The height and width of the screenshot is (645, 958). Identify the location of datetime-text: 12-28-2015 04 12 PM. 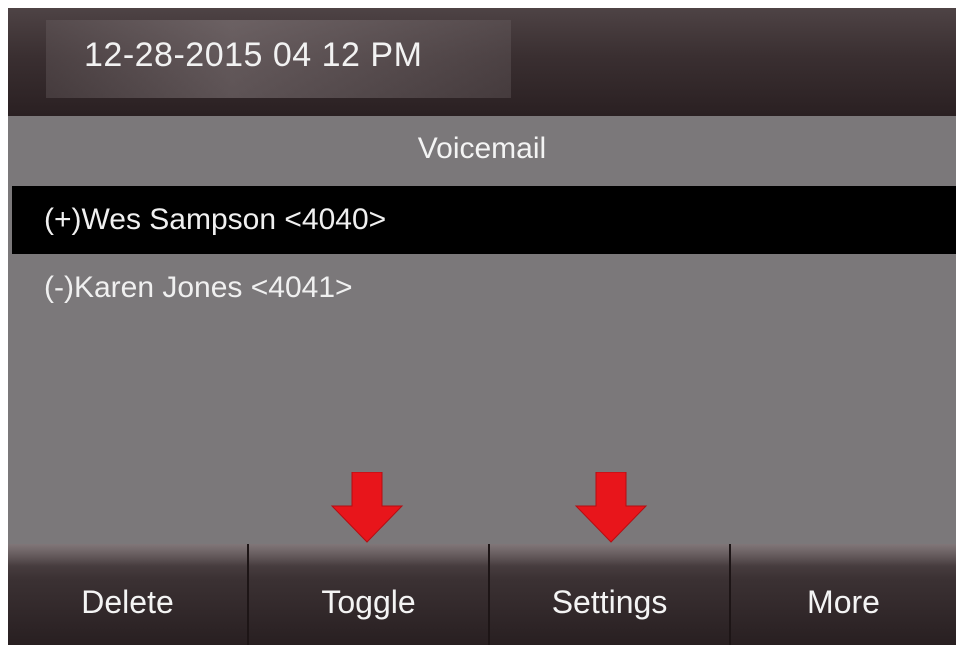
(253, 55).